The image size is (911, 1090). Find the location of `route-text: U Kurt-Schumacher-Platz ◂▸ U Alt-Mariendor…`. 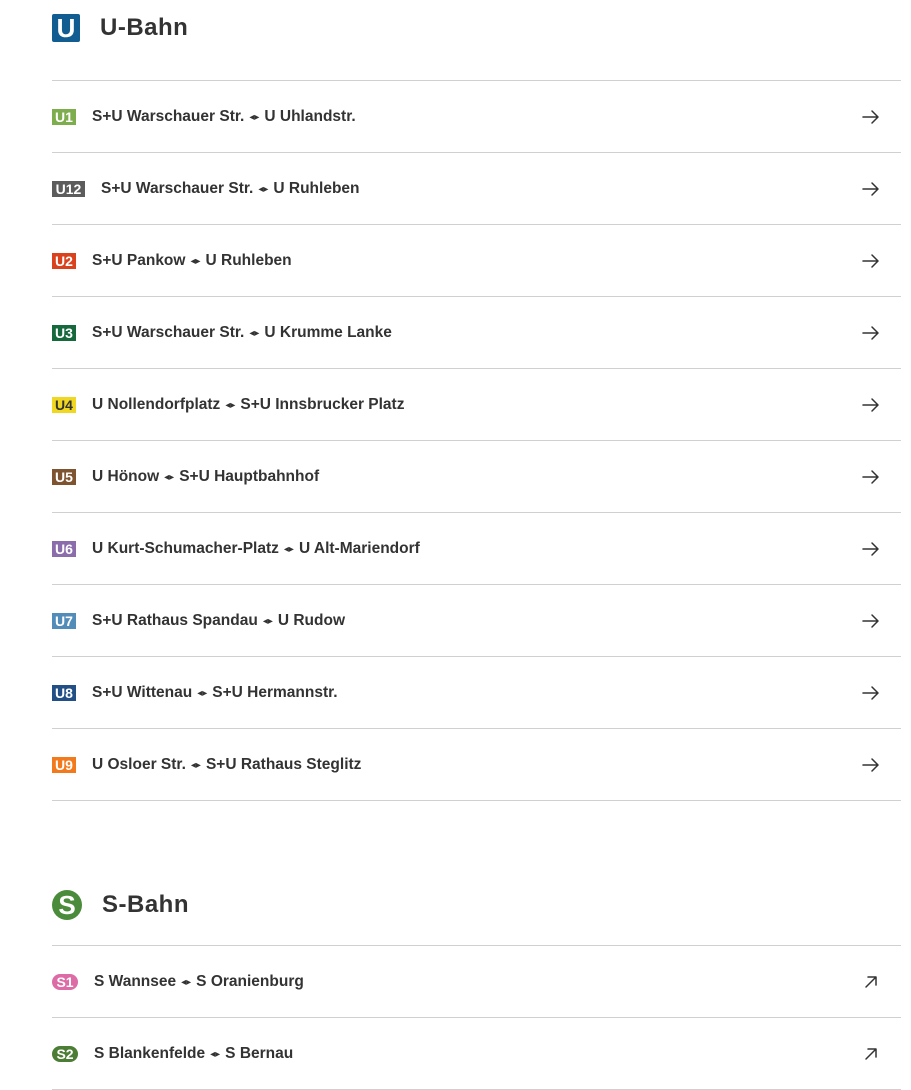

route-text: U Kurt-Schumacher-Platz ◂▸ U Alt-Mariendor… is located at coordinates (256, 549).